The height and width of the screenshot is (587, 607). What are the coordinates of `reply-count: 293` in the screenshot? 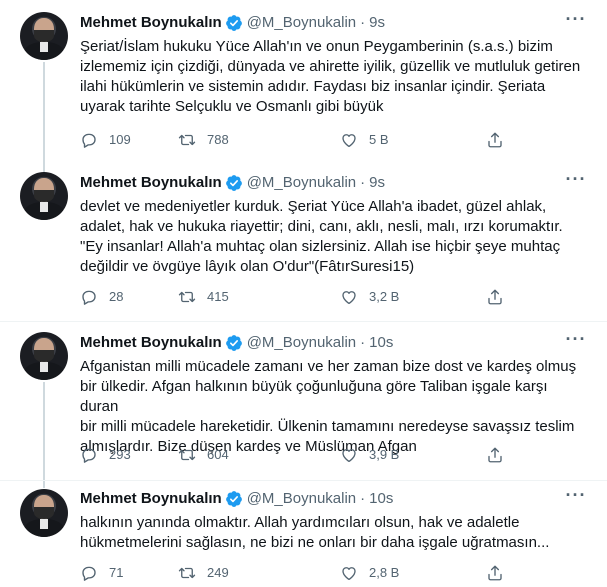 It's located at (120, 454).